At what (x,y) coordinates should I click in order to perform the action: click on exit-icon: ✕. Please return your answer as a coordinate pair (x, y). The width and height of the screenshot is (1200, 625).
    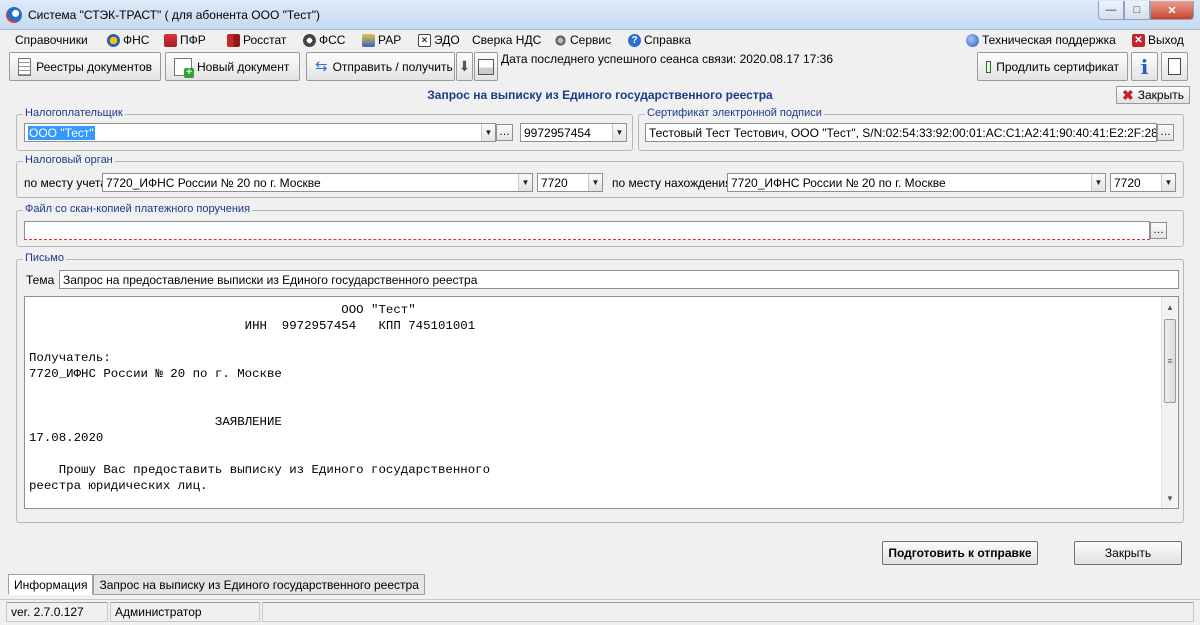
    Looking at the image, I should click on (1138, 40).